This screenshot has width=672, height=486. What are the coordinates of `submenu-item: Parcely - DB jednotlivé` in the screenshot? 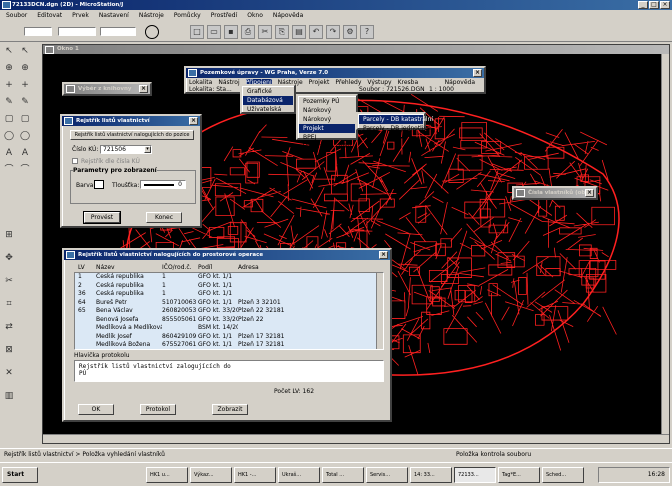 It's located at (395, 128).